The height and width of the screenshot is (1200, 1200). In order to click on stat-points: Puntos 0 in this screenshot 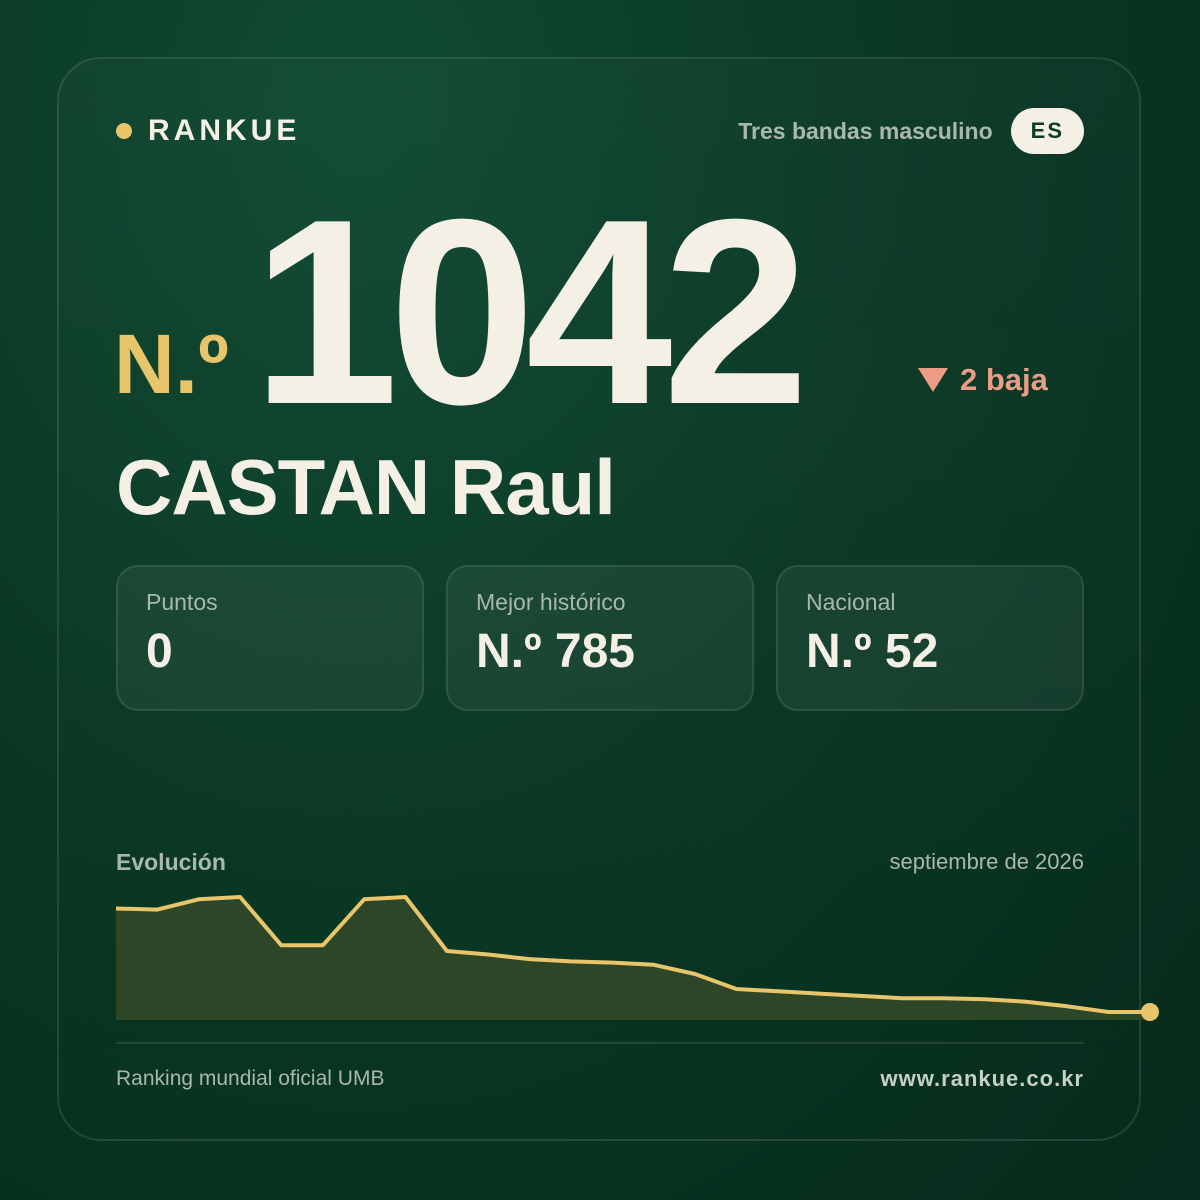, I will do `click(270, 638)`.